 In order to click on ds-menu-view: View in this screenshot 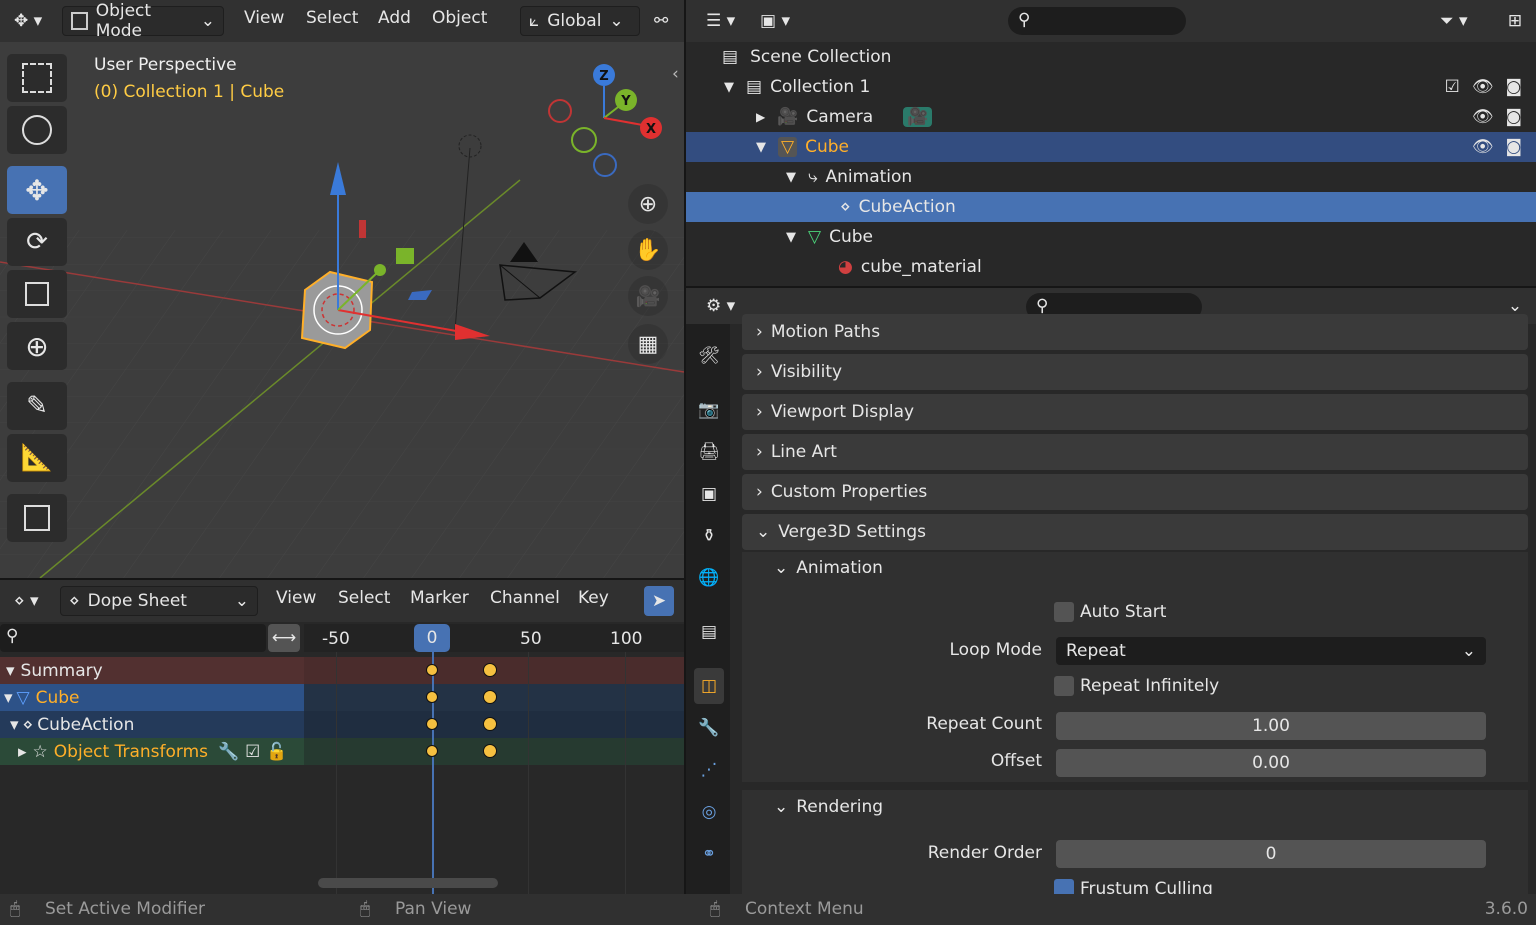, I will do `click(296, 598)`.